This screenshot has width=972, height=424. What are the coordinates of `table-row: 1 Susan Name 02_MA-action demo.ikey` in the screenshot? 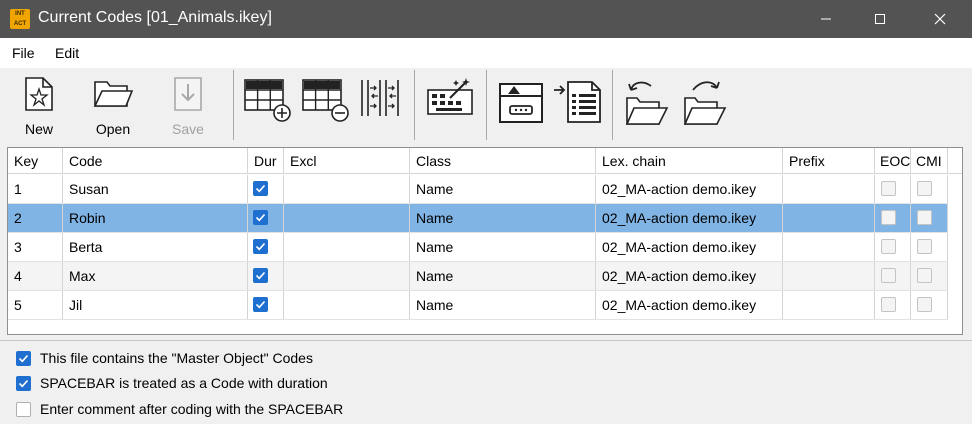 It's located at (478, 189).